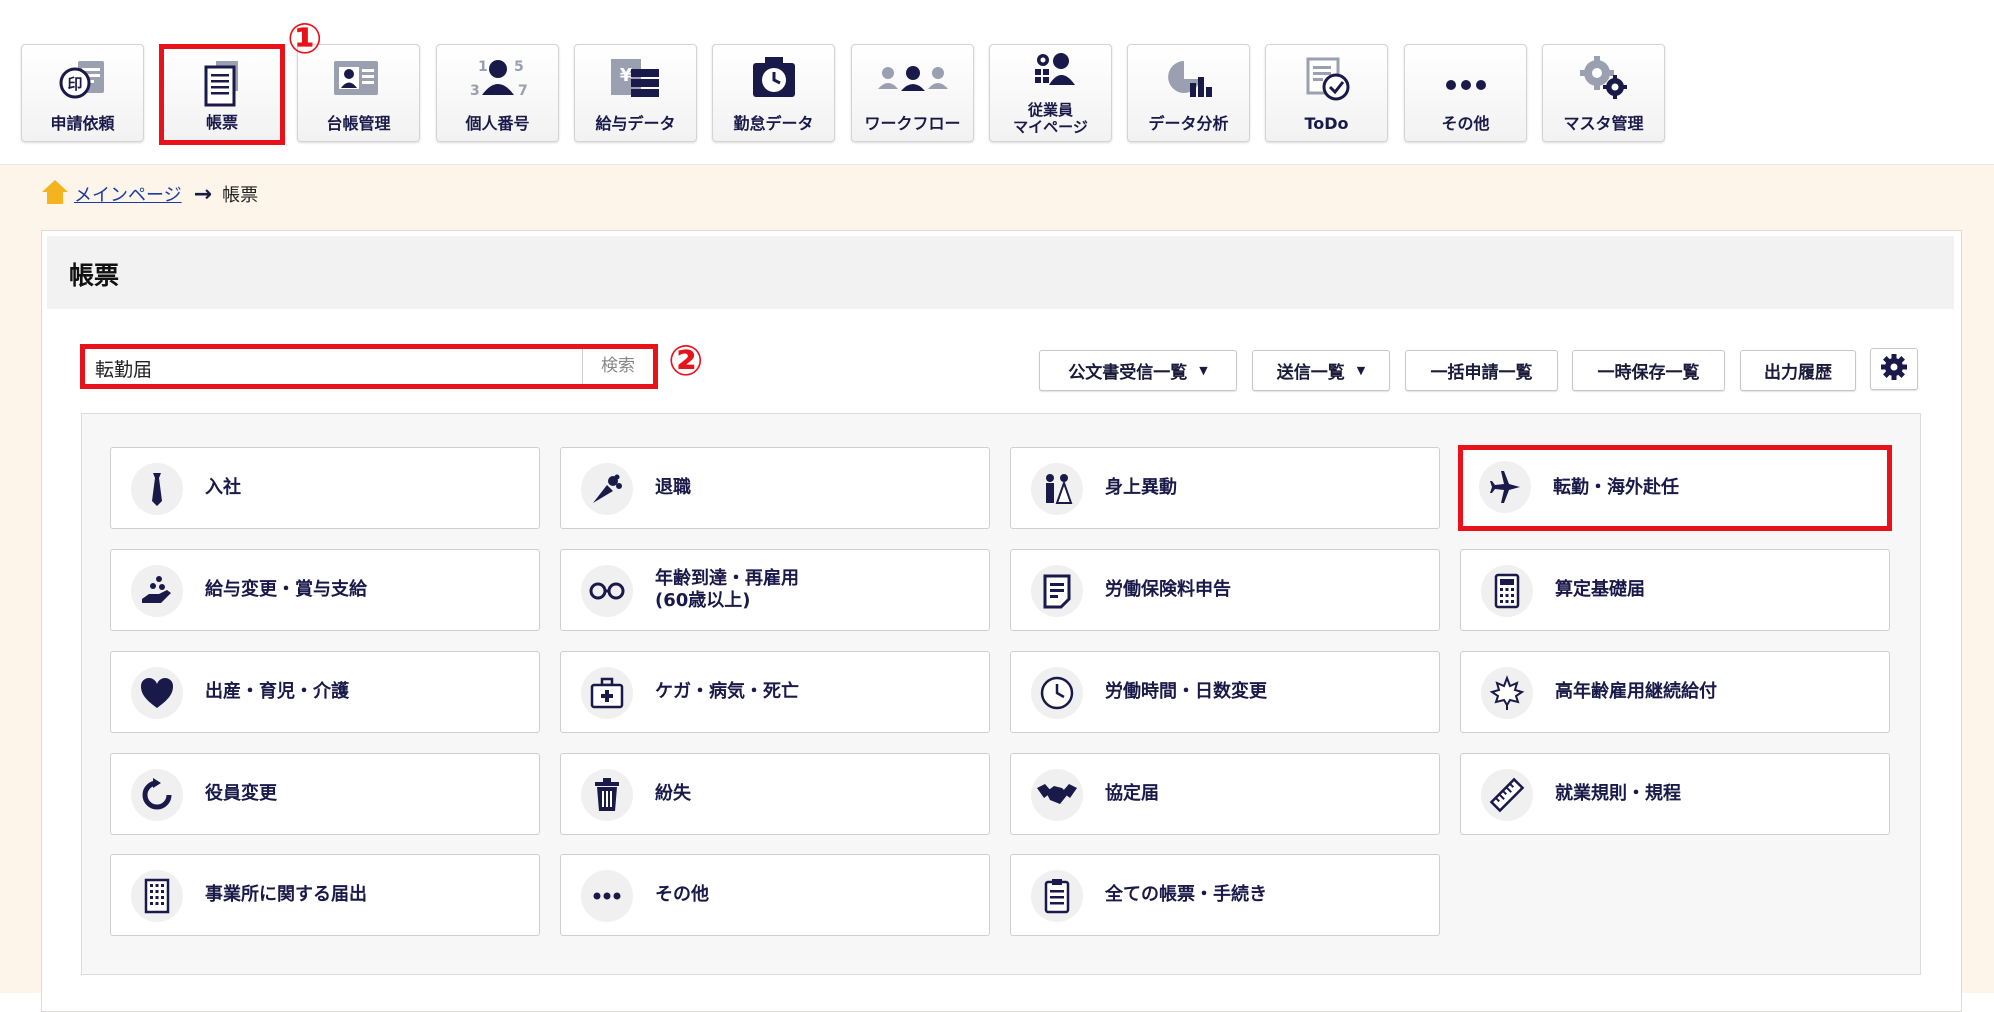  What do you see at coordinates (157, 489) in the screenshot?
I see `necktie-icon` at bounding box center [157, 489].